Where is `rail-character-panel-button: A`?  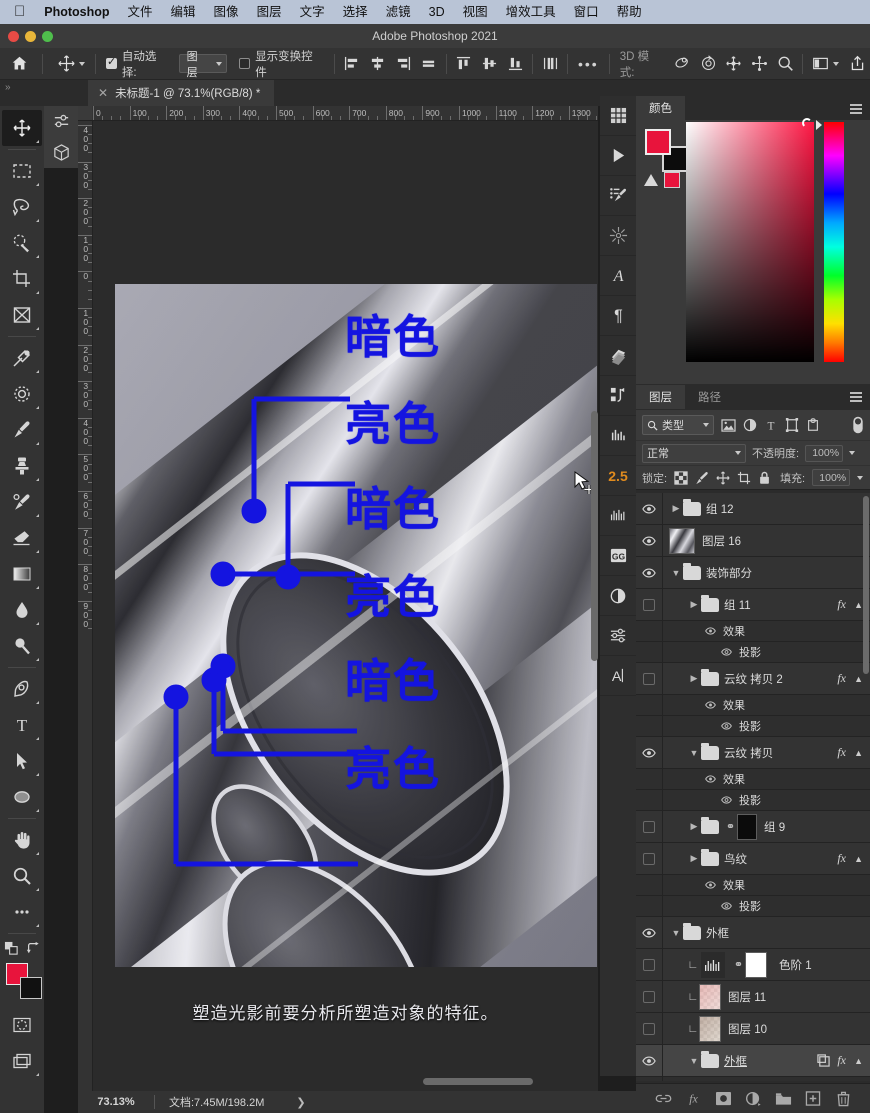 rail-character-panel-button: A is located at coordinates (618, 276).